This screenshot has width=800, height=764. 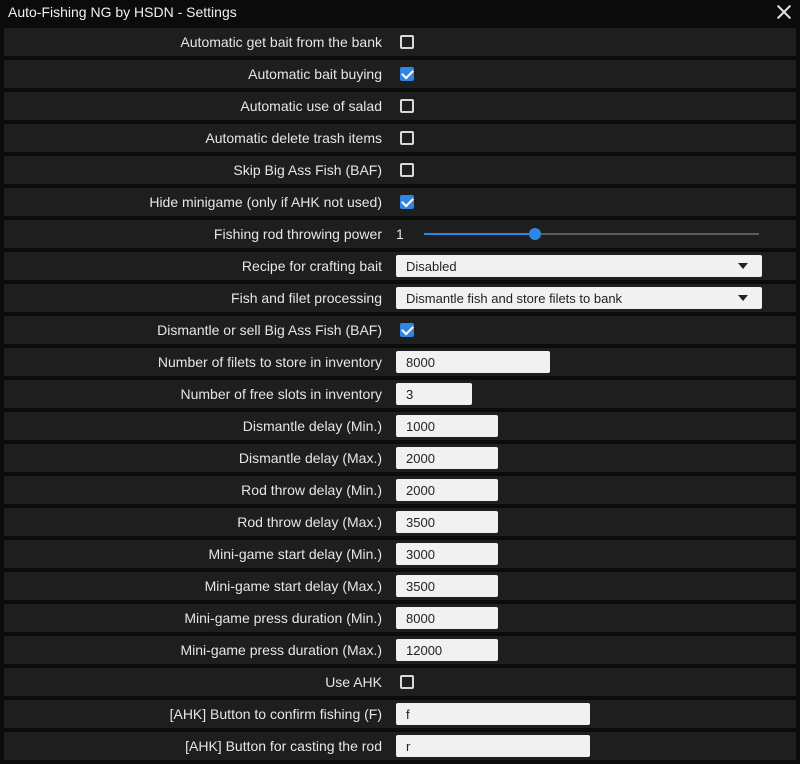 I want to click on settings-row: Fishing rod throwing power 1, so click(x=400, y=234).